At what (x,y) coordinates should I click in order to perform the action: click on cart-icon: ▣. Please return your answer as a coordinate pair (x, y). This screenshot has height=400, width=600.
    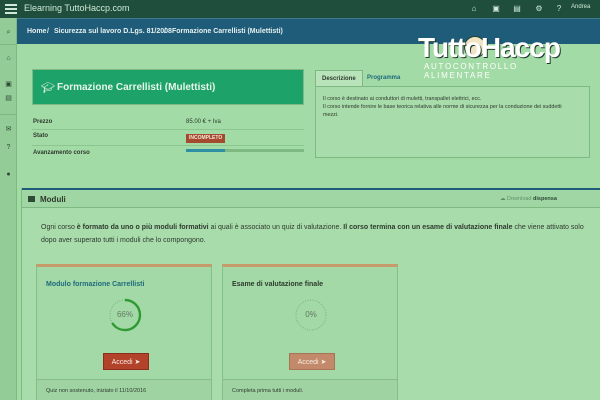
    Looking at the image, I should click on (496, 9).